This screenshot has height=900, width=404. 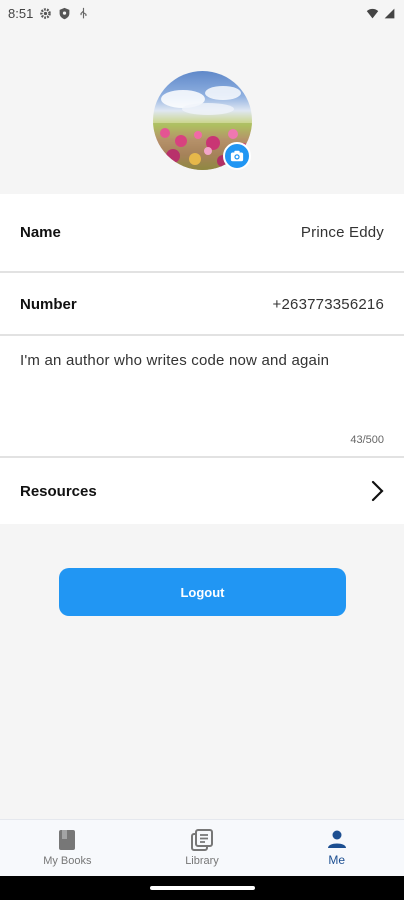 I want to click on number-label: Number, so click(x=48, y=304).